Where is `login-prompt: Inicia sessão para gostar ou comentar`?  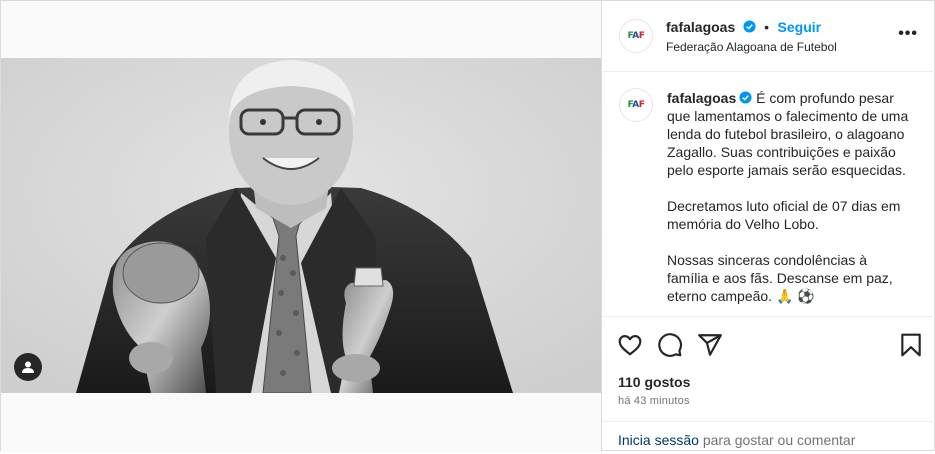
login-prompt: Inicia sessão para gostar ou comentar is located at coordinates (736, 440).